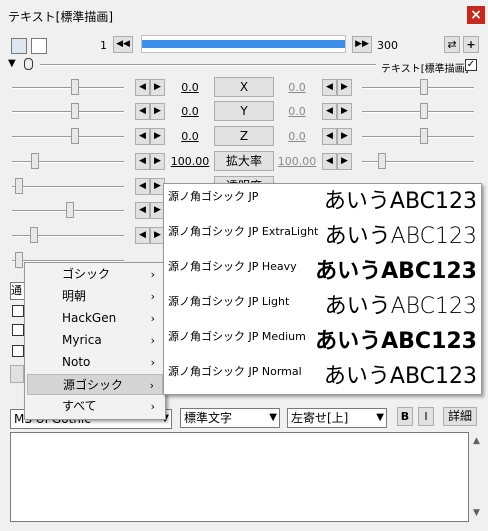 The height and width of the screenshot is (531, 488). Describe the element at coordinates (142, 235) in the screenshot. I see `decrement-button-7: ◀` at that location.